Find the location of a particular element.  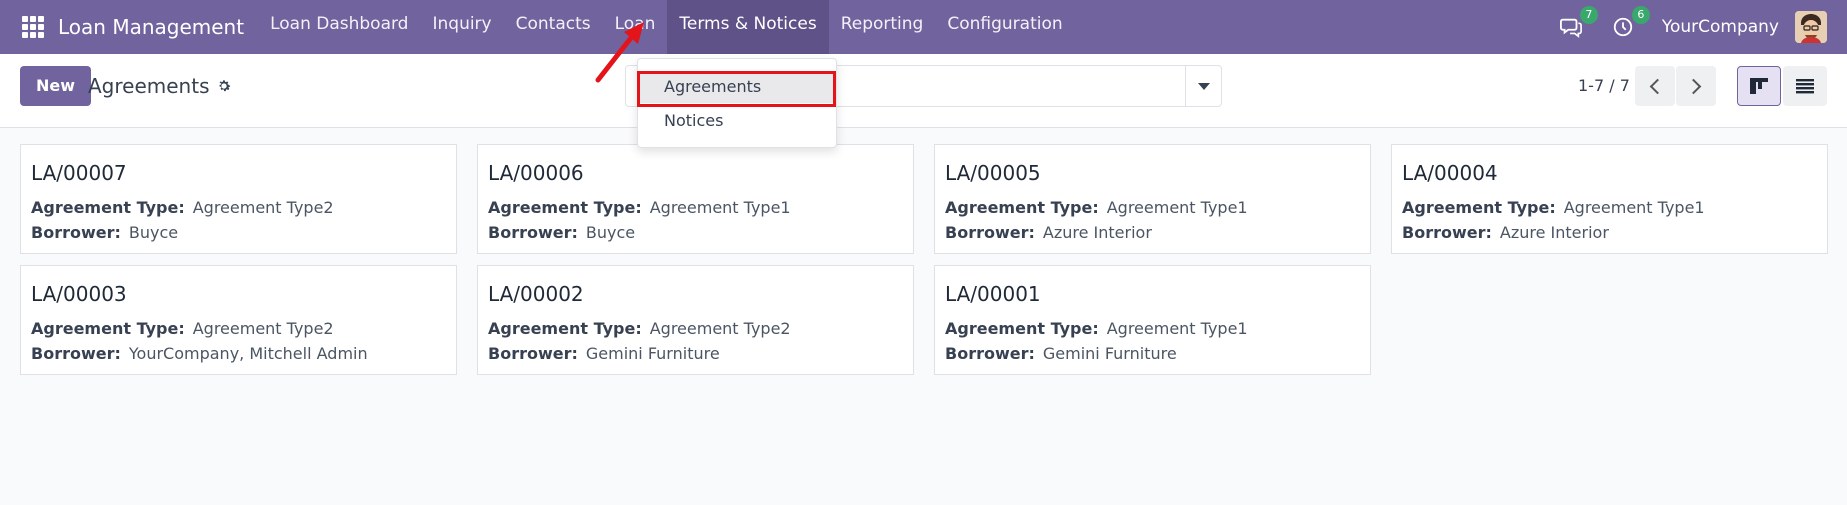

search-options-toggle is located at coordinates (1203, 86).